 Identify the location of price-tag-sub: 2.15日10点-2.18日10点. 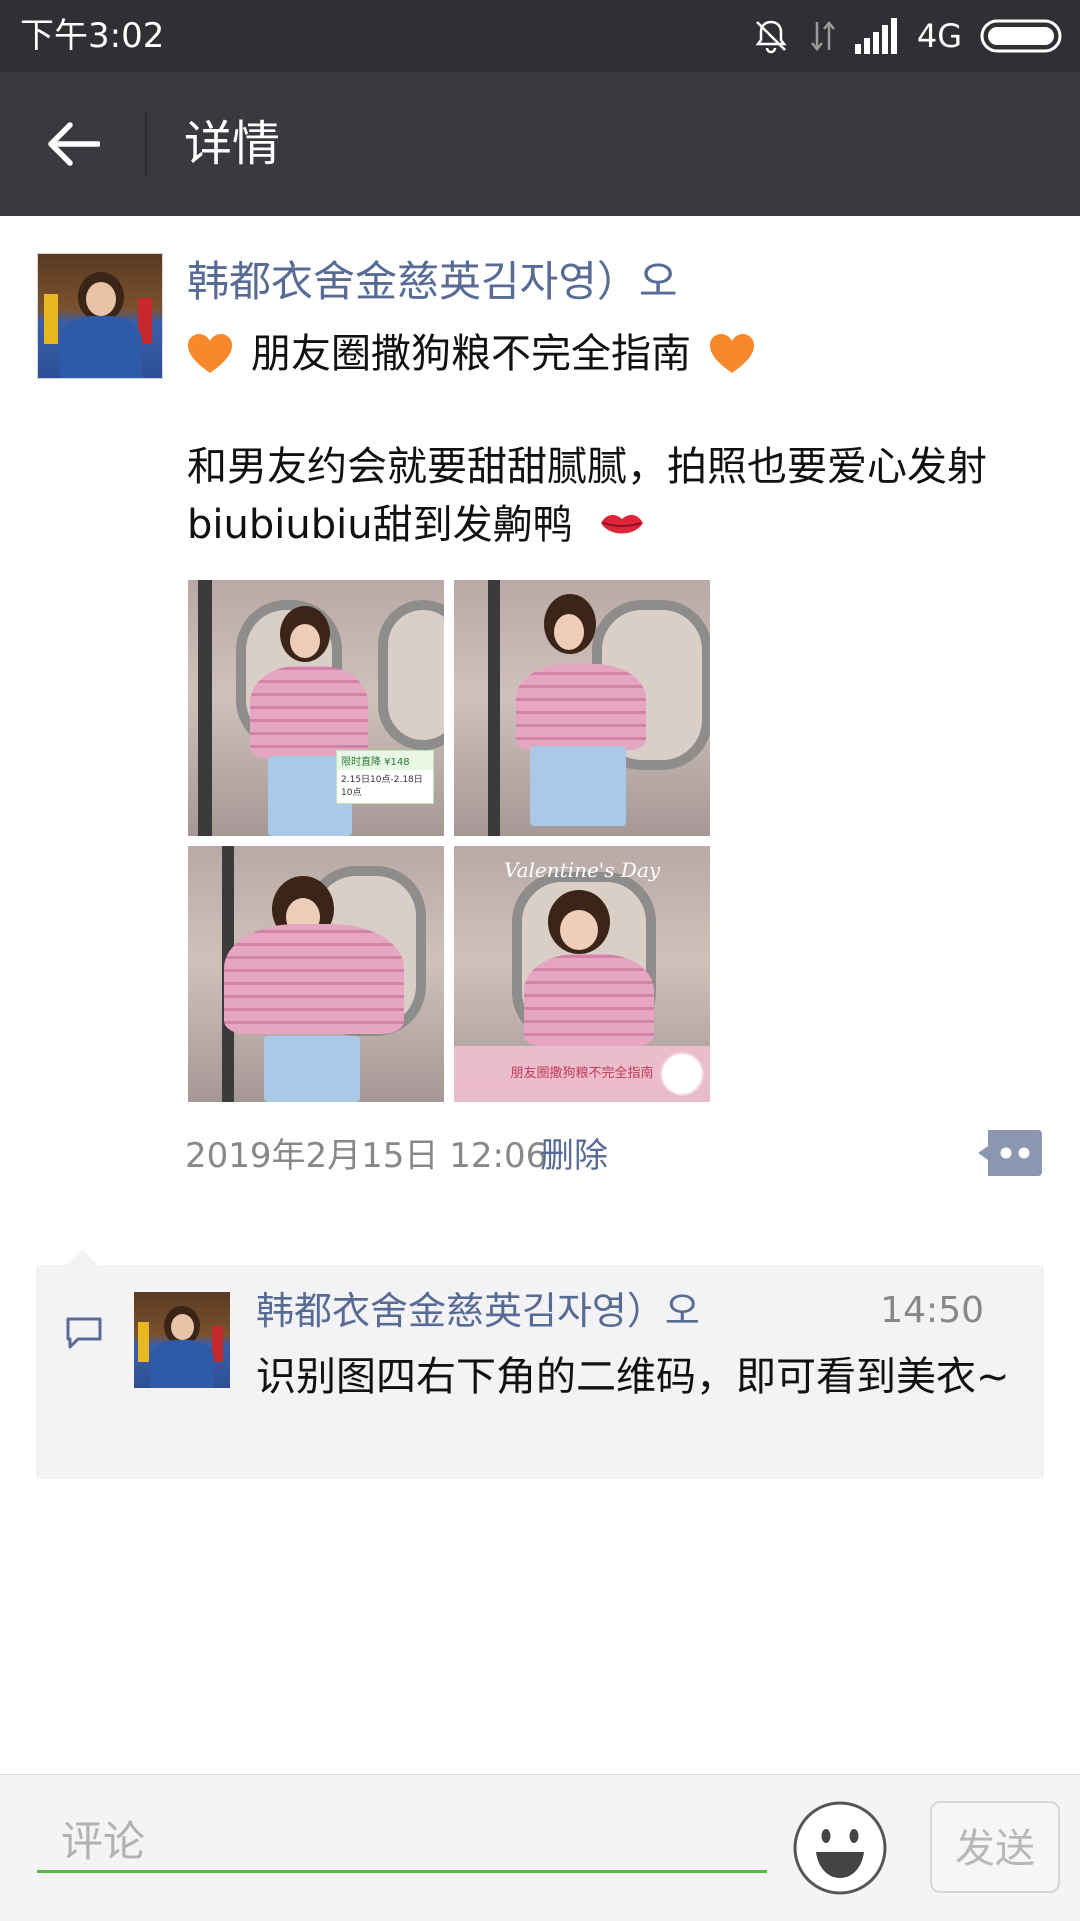
(382, 786).